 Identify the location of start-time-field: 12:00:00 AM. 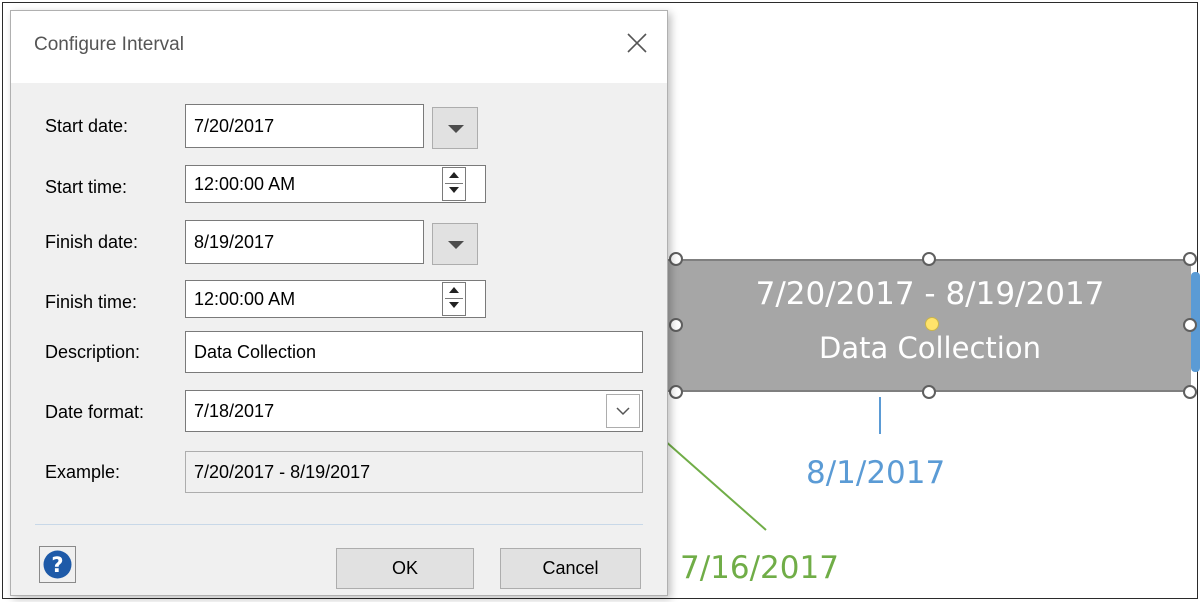
(335, 184).